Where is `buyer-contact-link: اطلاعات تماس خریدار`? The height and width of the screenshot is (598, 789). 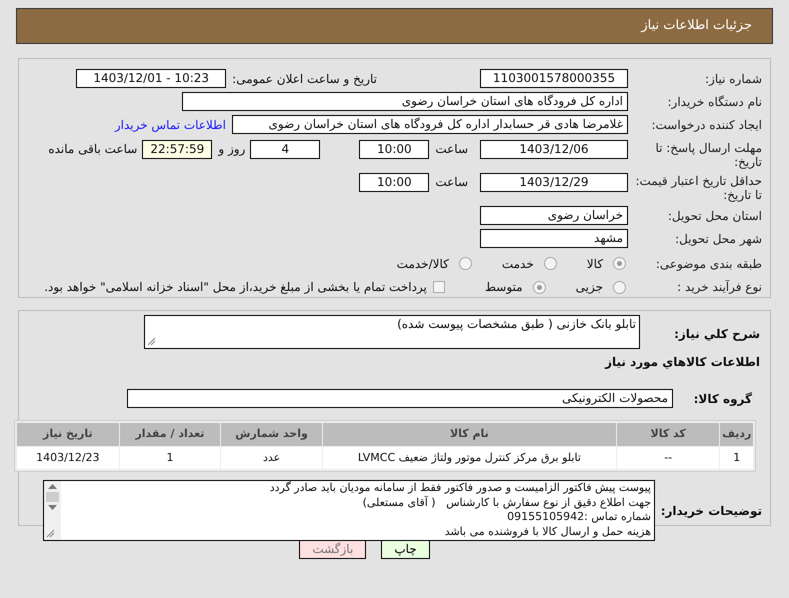 buyer-contact-link: اطلاعات تماس خریدار is located at coordinates (170, 125).